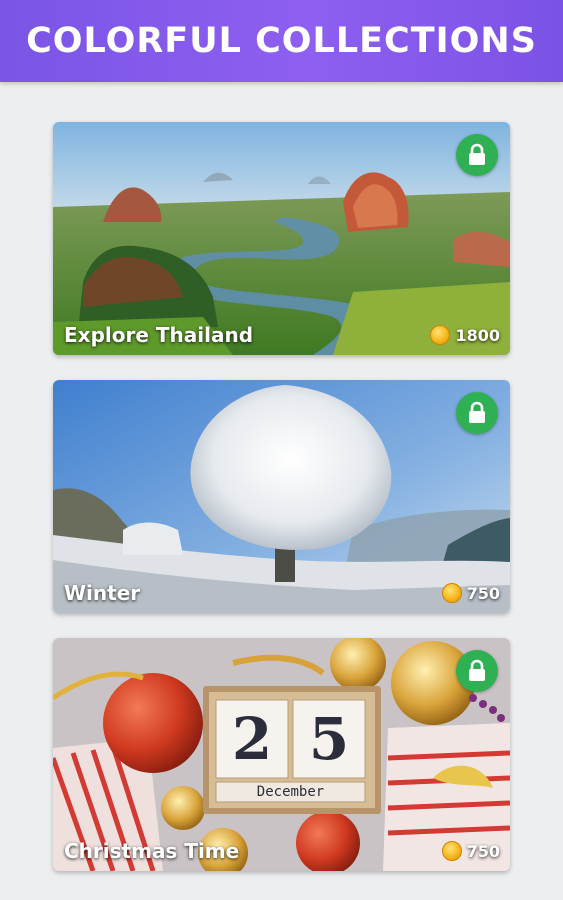 The height and width of the screenshot is (900, 563). What do you see at coordinates (329, 739) in the screenshot?
I see `calendar-day-digit-2: 5` at bounding box center [329, 739].